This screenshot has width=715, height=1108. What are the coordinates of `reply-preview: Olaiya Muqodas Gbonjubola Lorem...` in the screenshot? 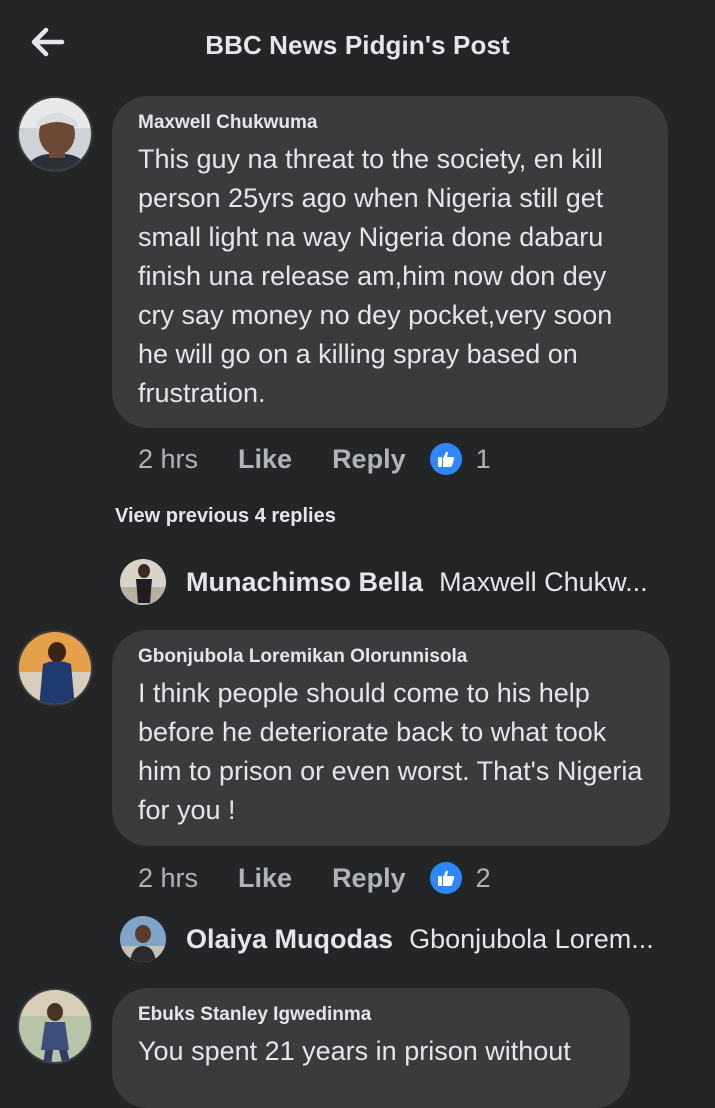 It's located at (387, 939).